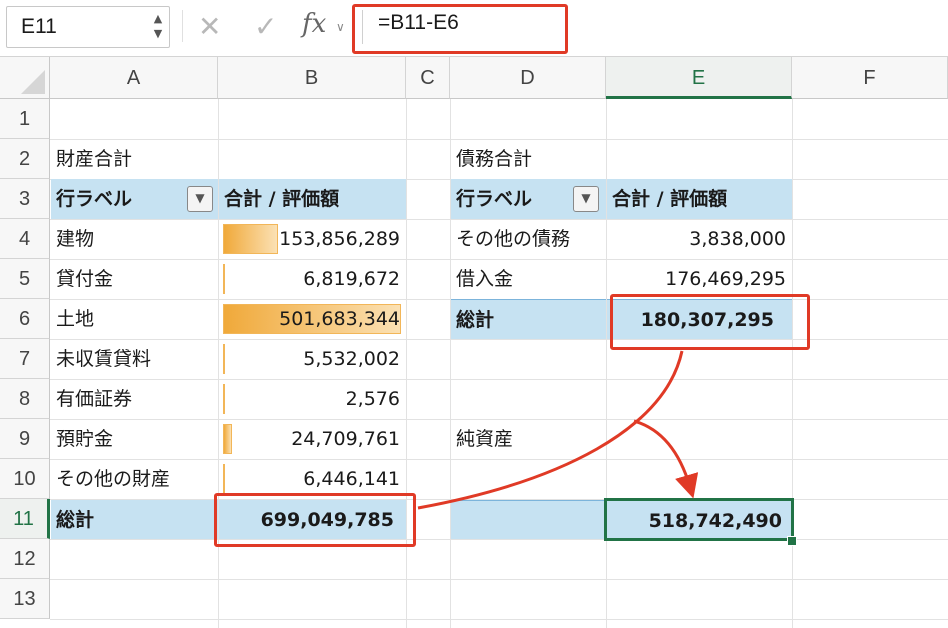 This screenshot has height=628, width=948. I want to click on formula-bar-divider, so click(182, 26).